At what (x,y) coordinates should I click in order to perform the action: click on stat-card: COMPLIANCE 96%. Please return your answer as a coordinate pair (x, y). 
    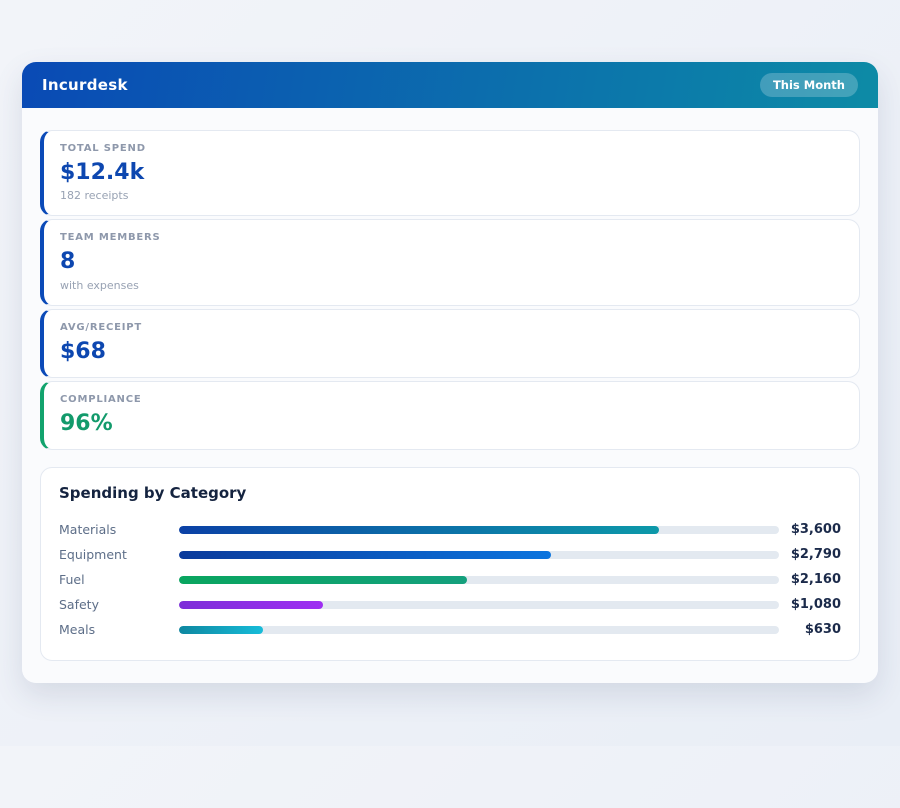
    Looking at the image, I should click on (450, 415).